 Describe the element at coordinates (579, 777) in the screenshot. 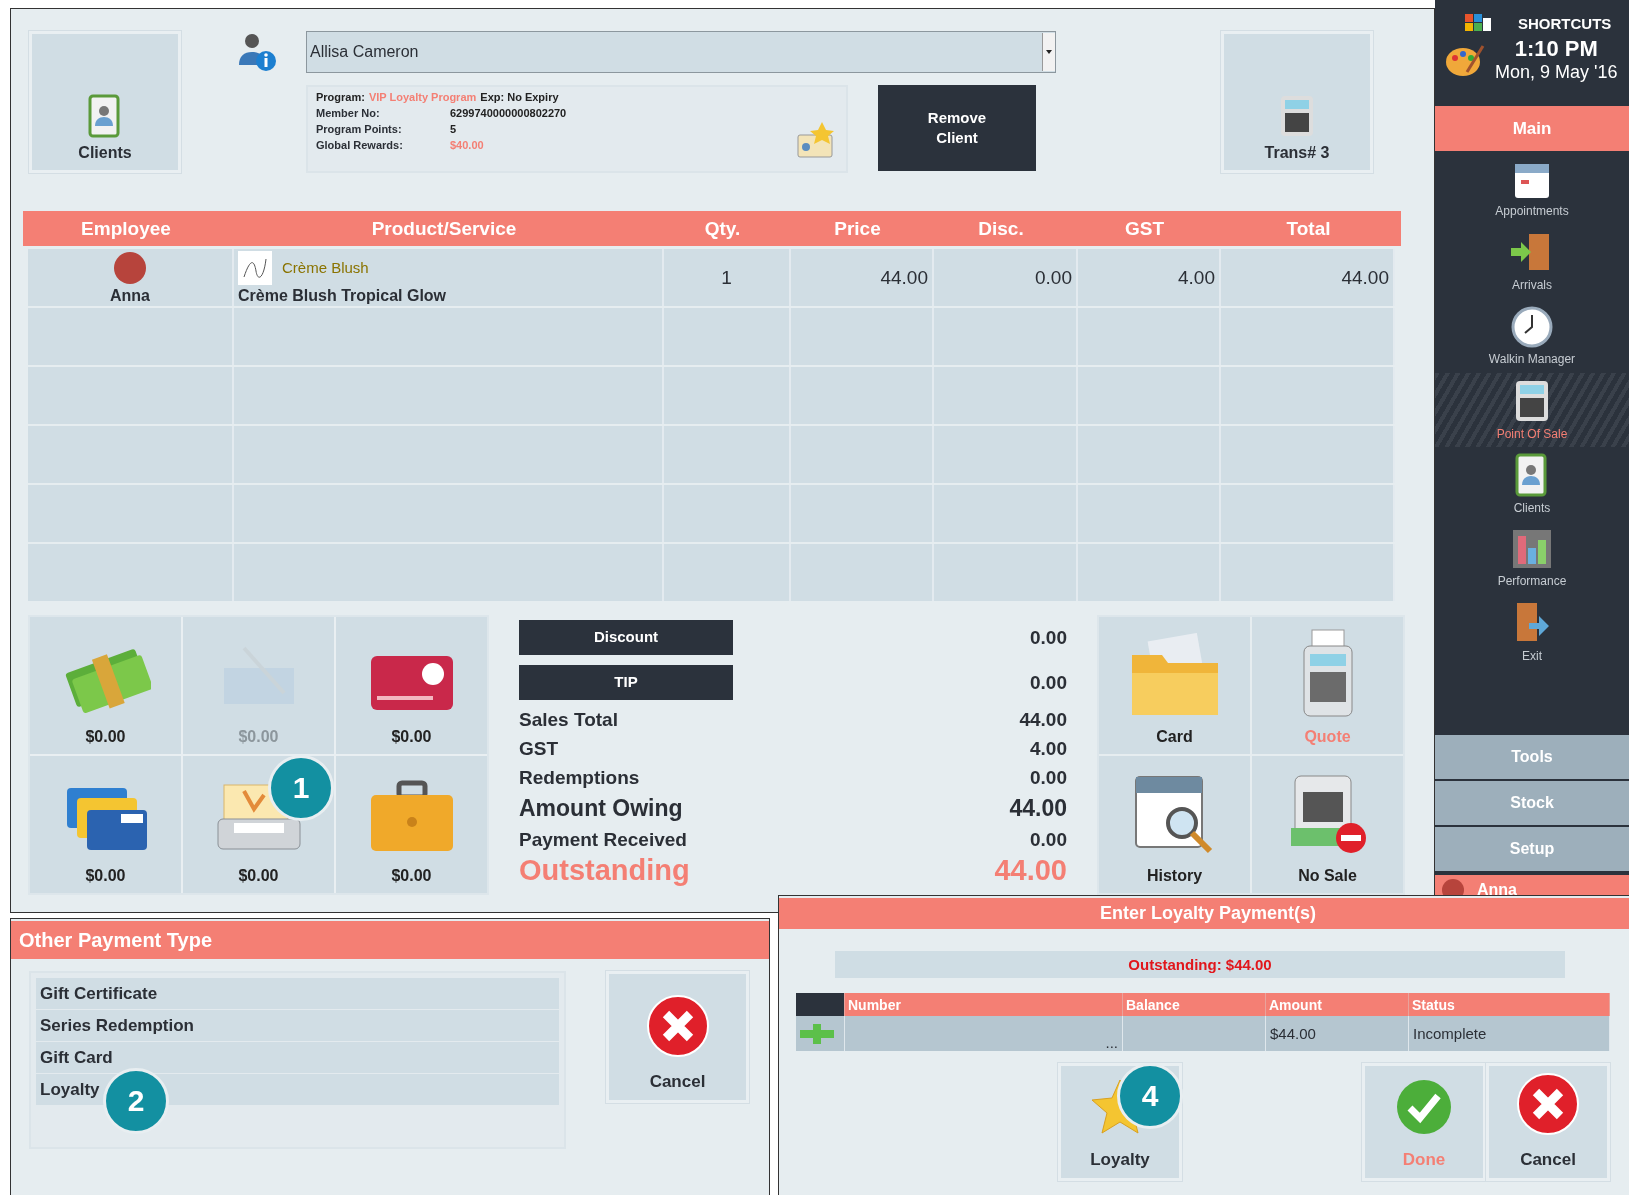

I see `summary-label: Redemptions` at that location.